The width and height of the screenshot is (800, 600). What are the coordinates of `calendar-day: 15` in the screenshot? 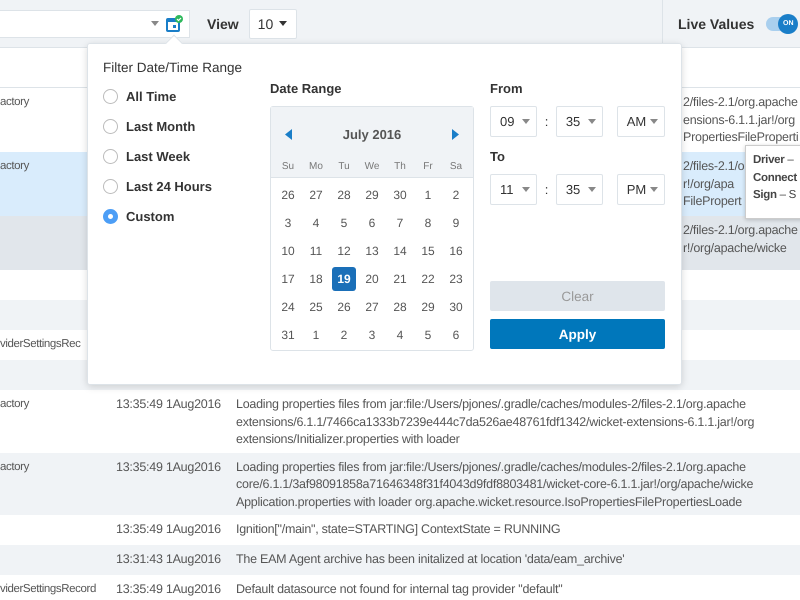 It's located at (428, 251).